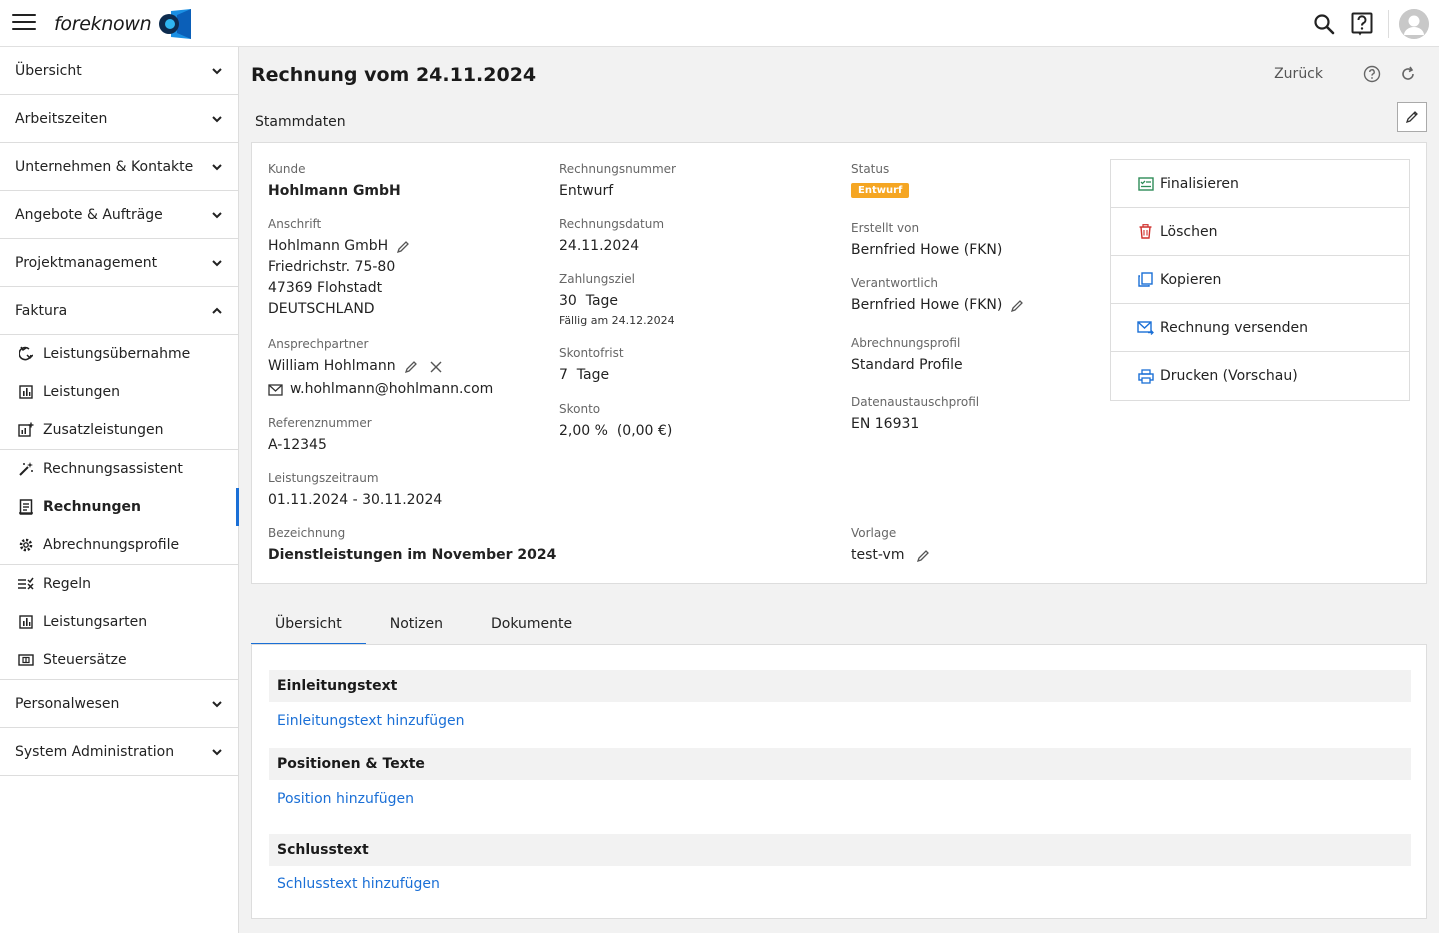 The image size is (1439, 933). What do you see at coordinates (119, 660) in the screenshot?
I see `sidebar-item-steuersaetze: Steuersätze` at bounding box center [119, 660].